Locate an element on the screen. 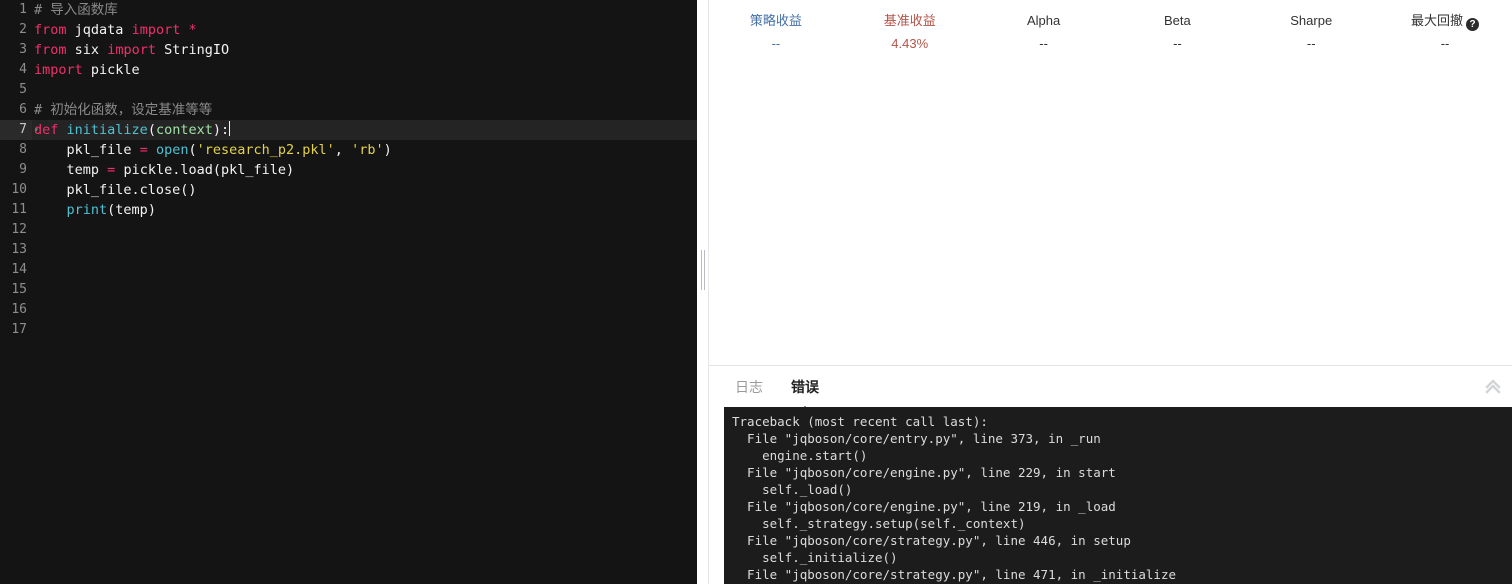 This screenshot has width=1512, height=584. line-number: 4 is located at coordinates (16, 70).